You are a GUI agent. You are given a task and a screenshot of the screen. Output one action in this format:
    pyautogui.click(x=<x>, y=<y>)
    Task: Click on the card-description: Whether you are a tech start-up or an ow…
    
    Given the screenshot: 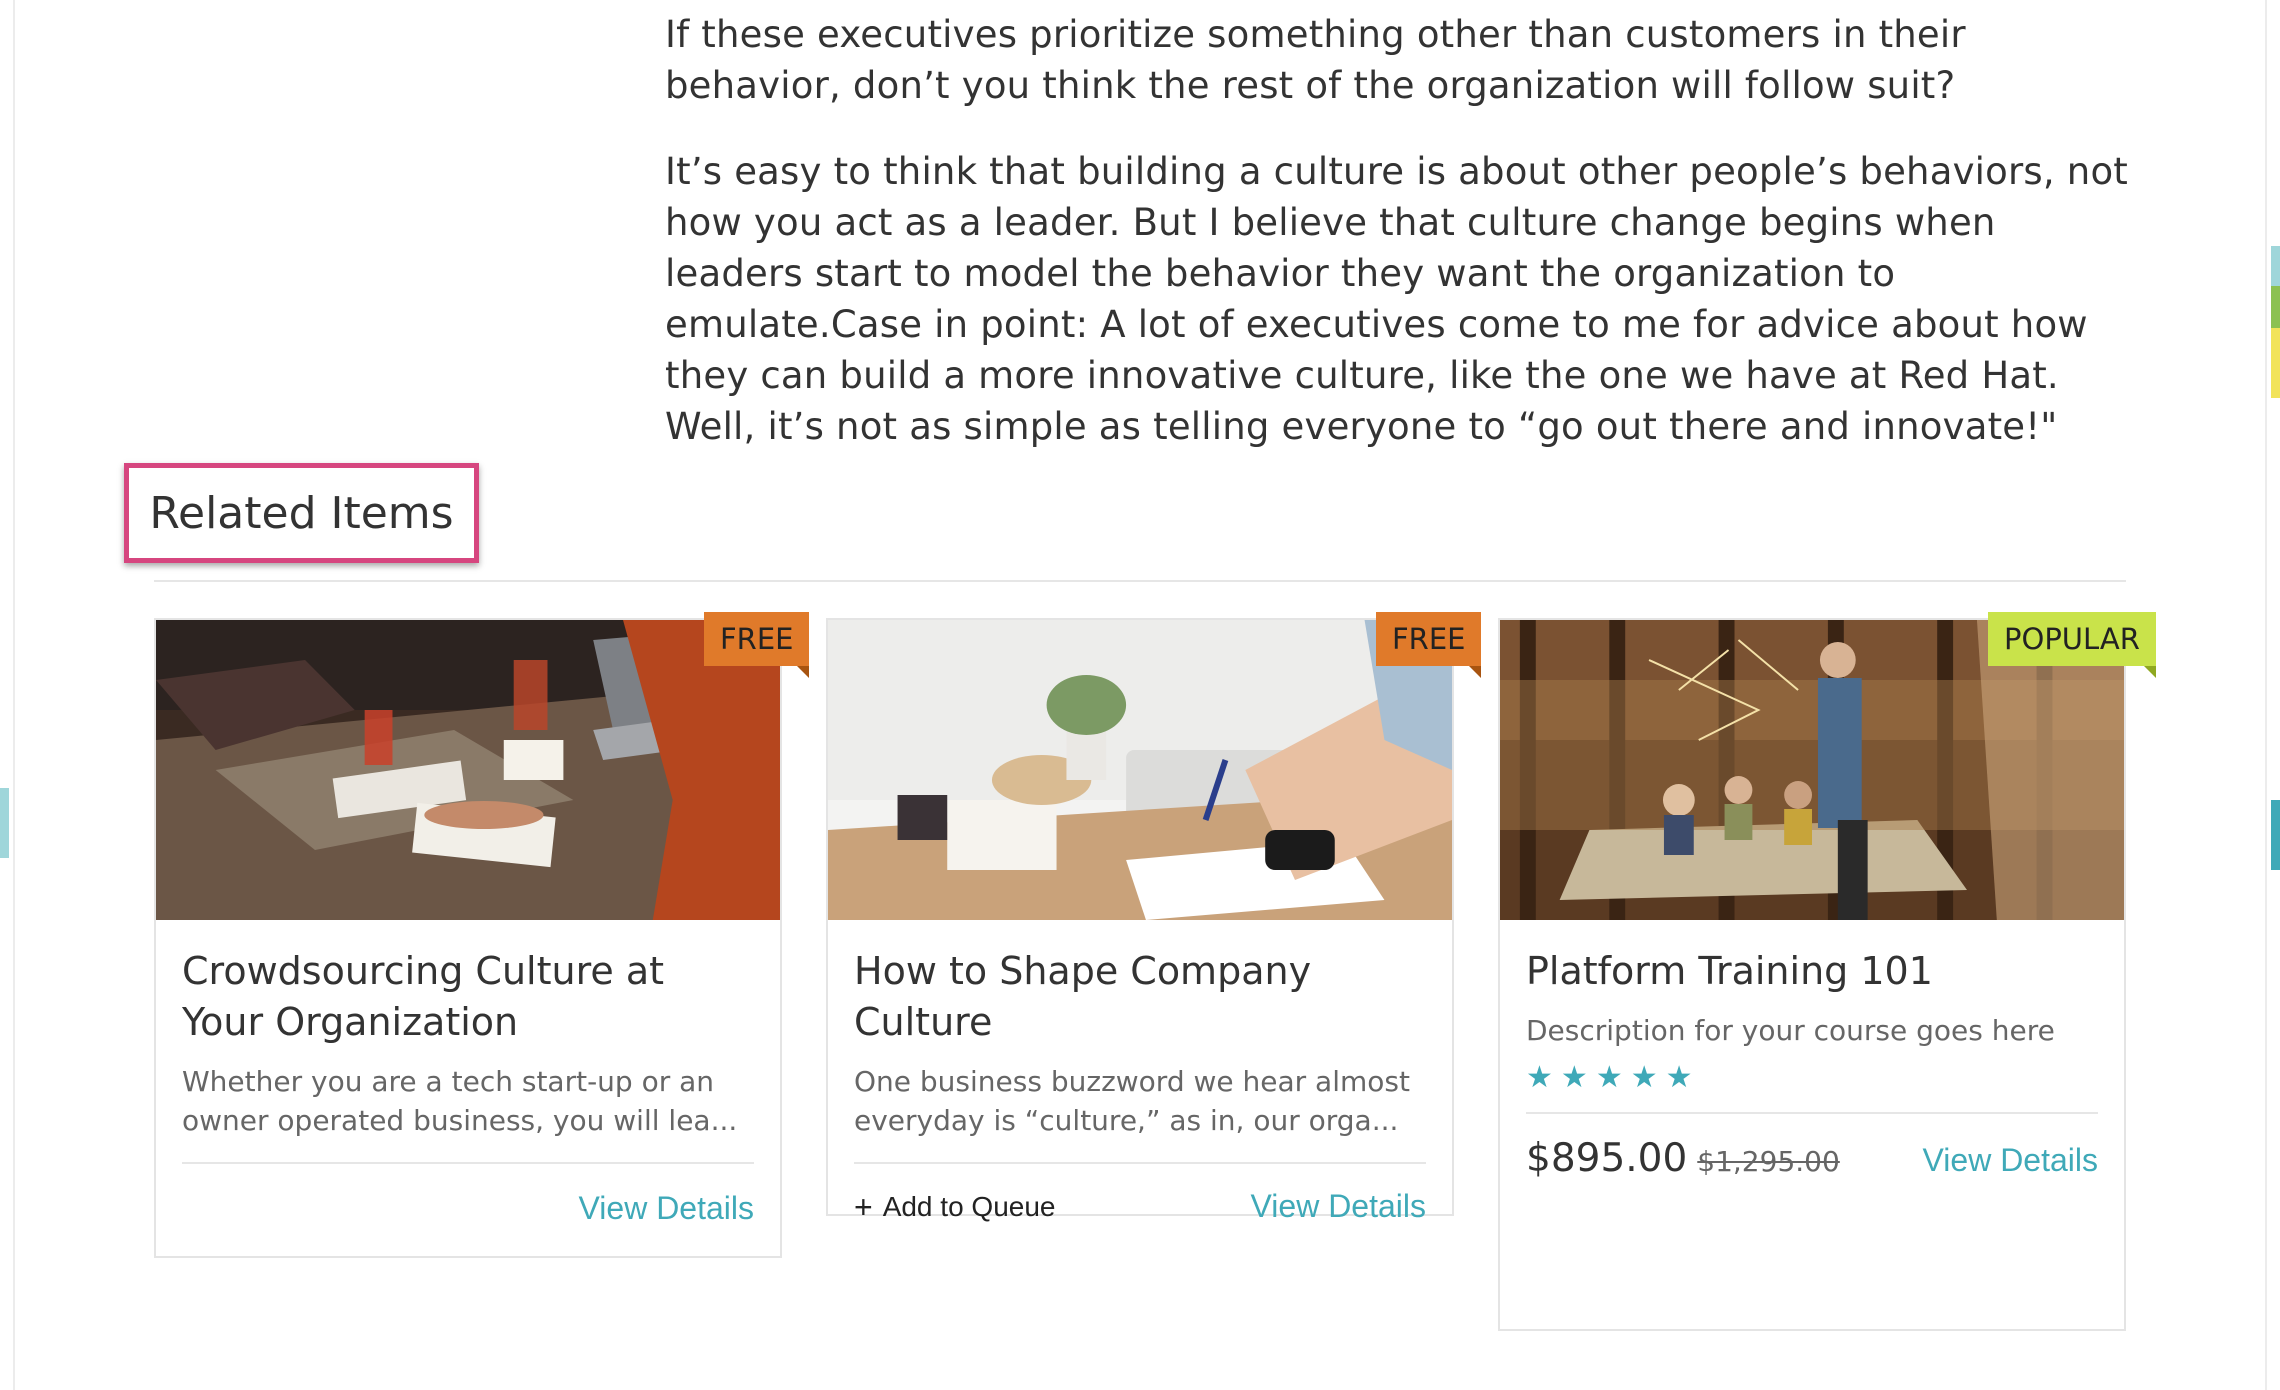 What is the action you would take?
    pyautogui.click(x=460, y=1101)
    